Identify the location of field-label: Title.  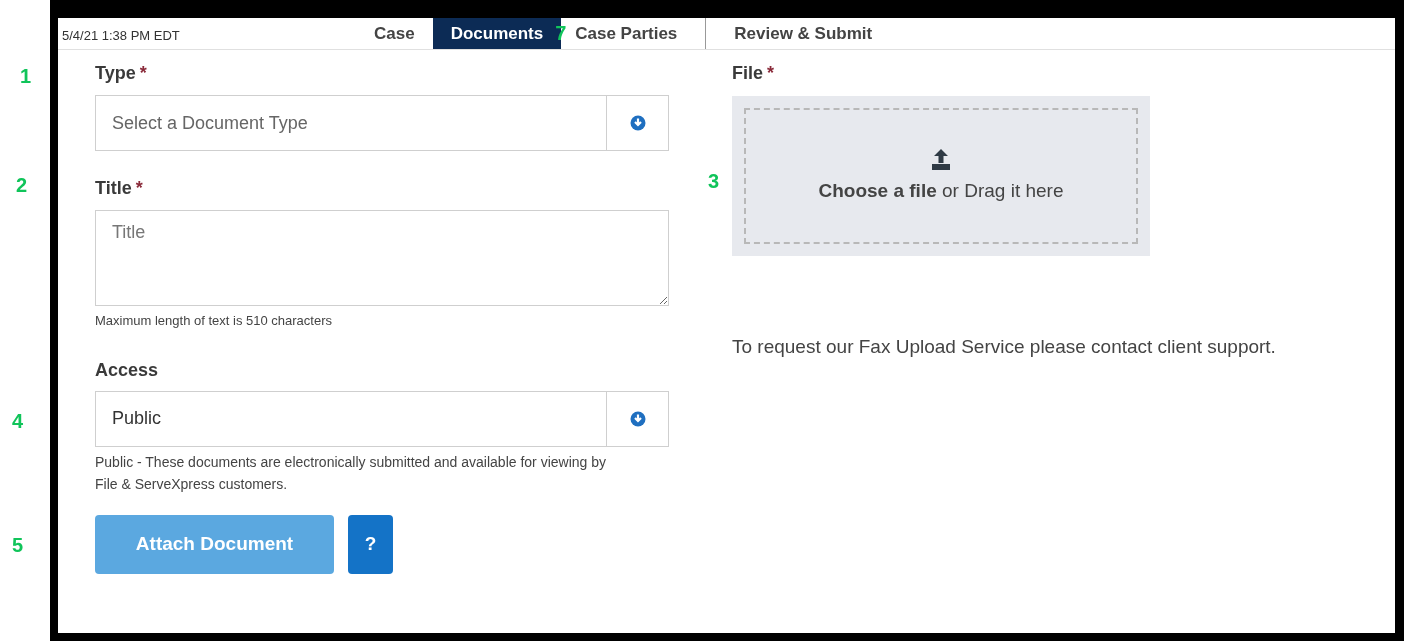
(113, 188).